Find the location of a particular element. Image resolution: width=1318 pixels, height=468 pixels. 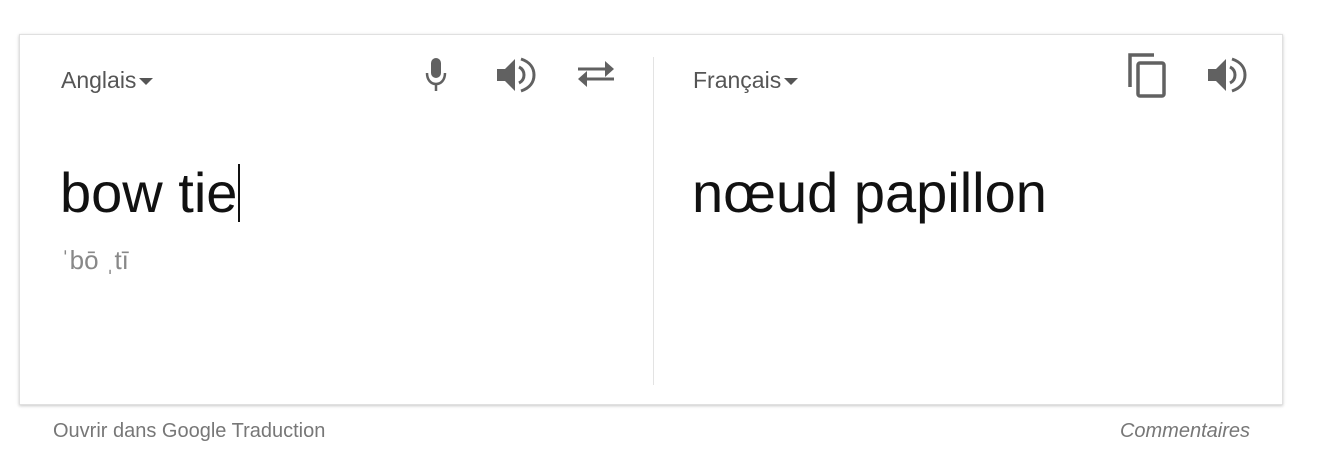

translation-text: nœud papillon is located at coordinates (869, 192).